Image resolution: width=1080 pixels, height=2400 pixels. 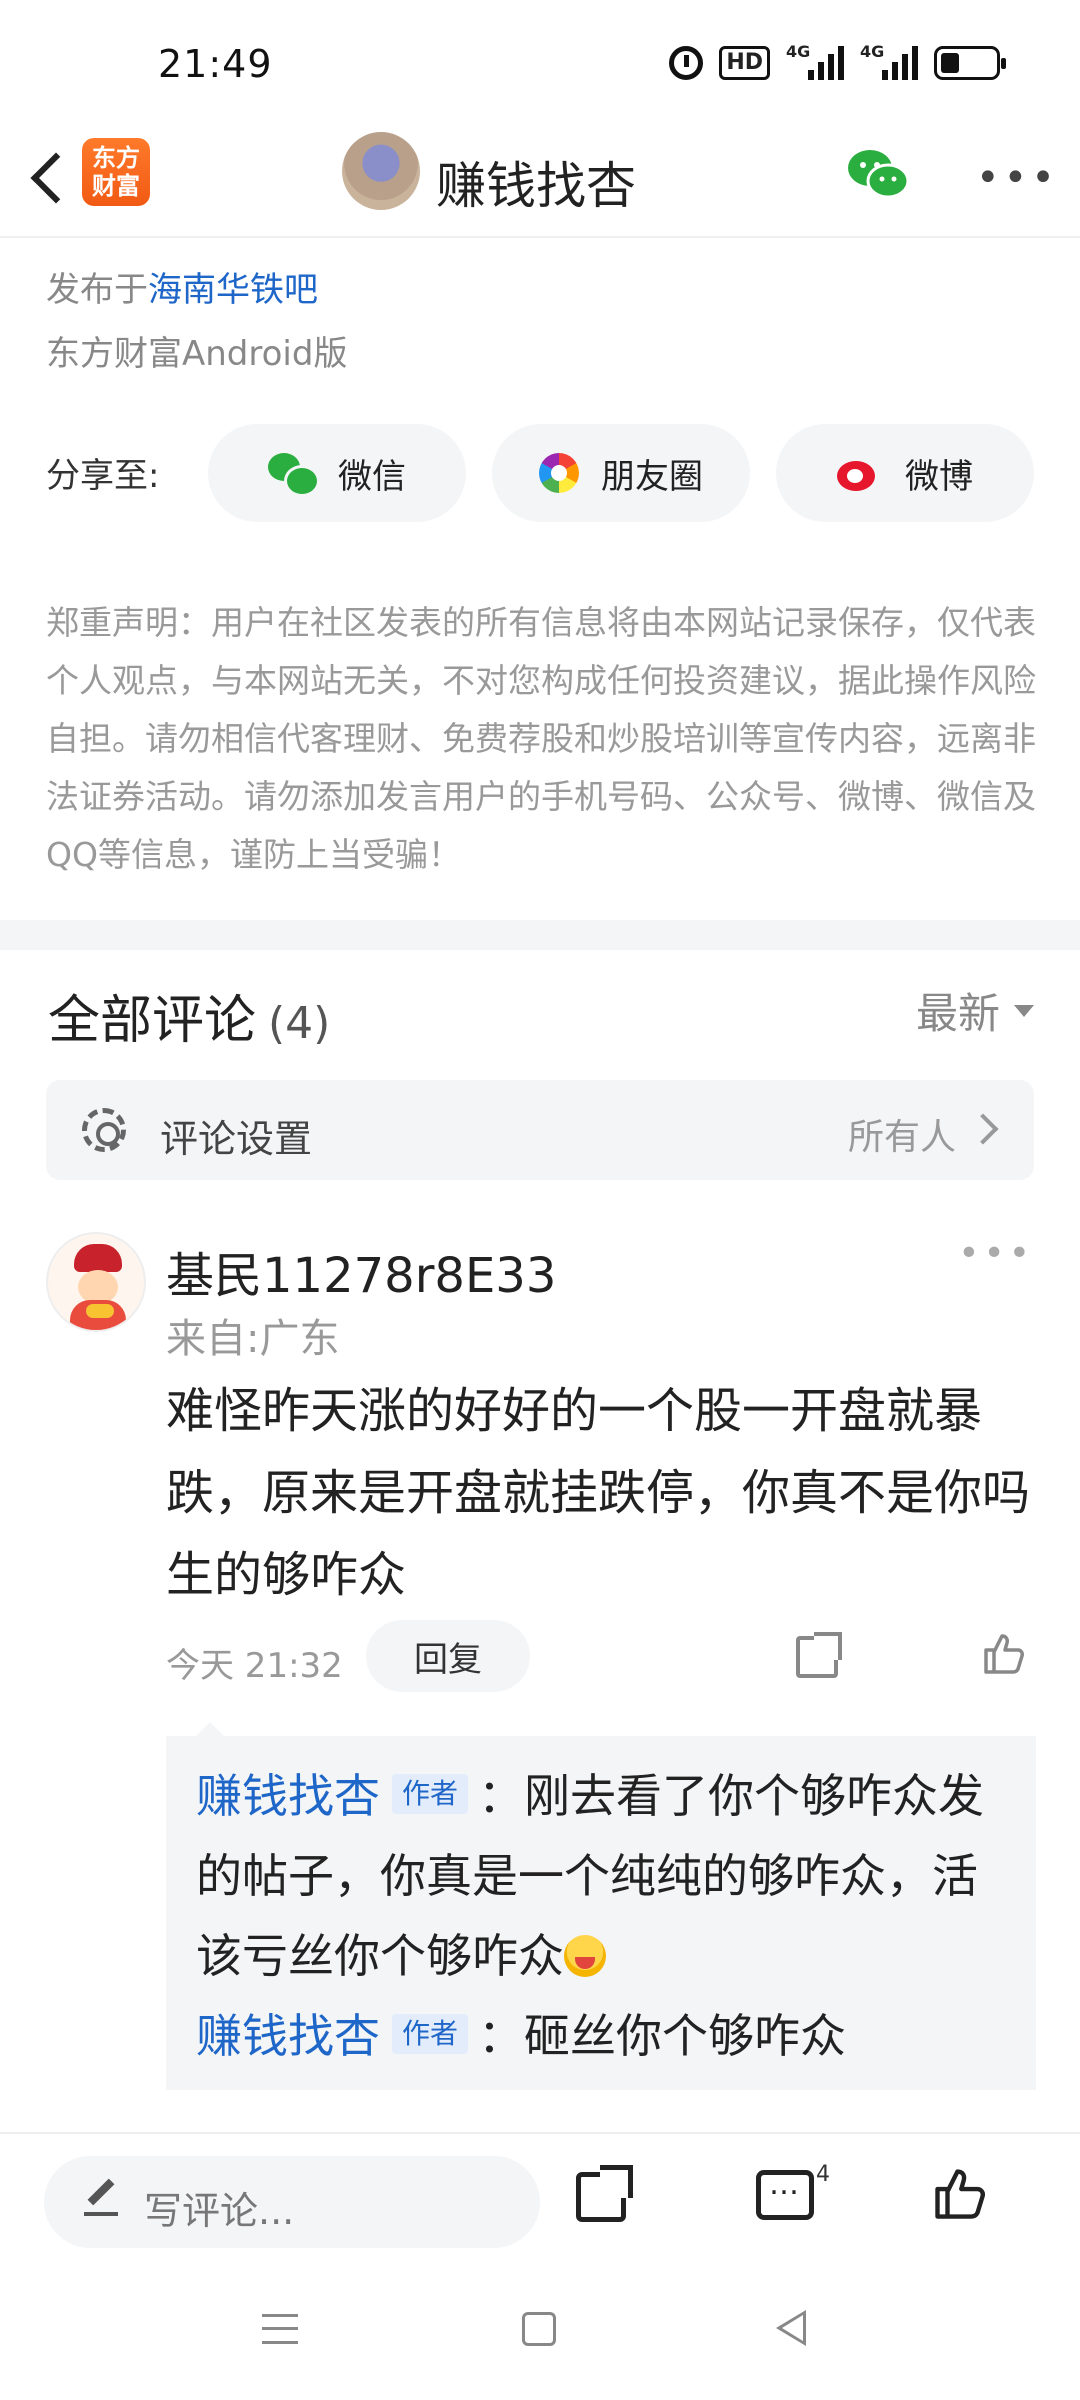 I want to click on signal-icon: 4G, so click(x=815, y=61).